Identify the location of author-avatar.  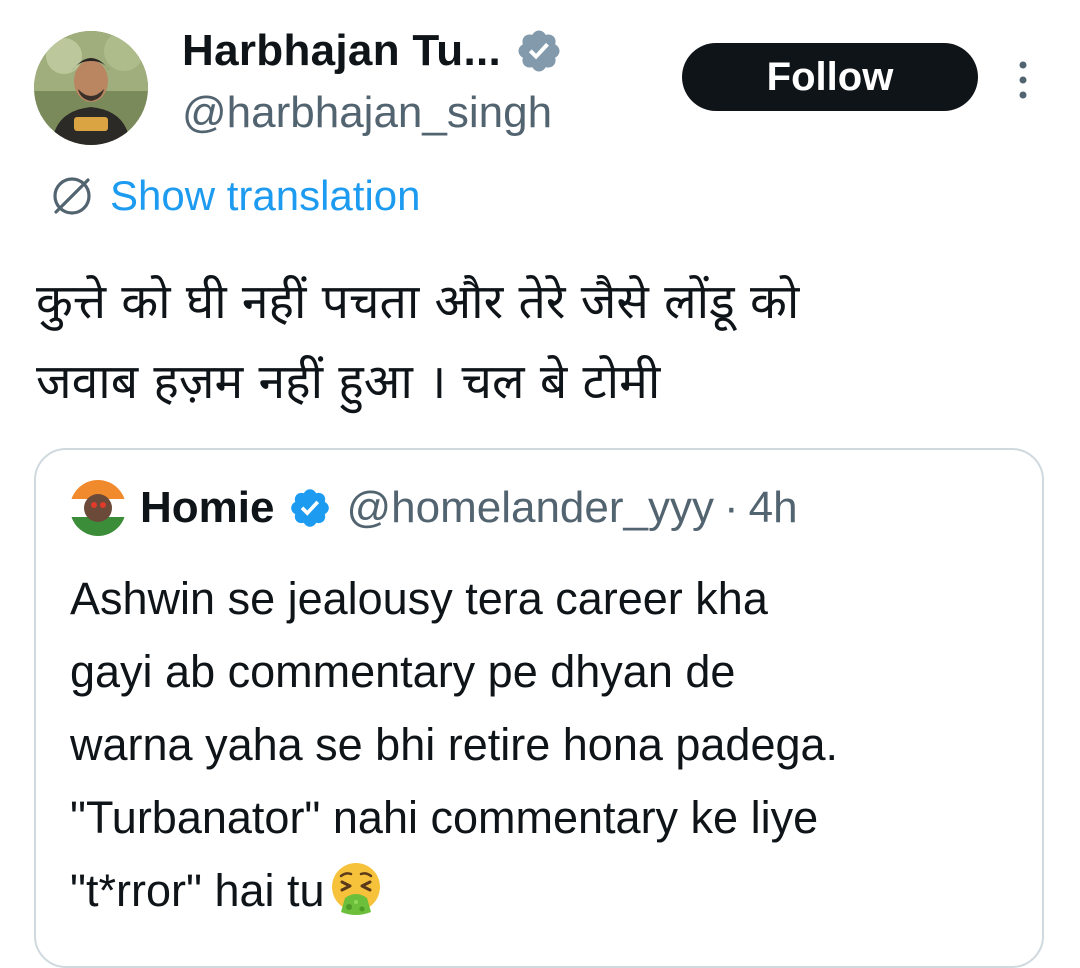
(91, 88).